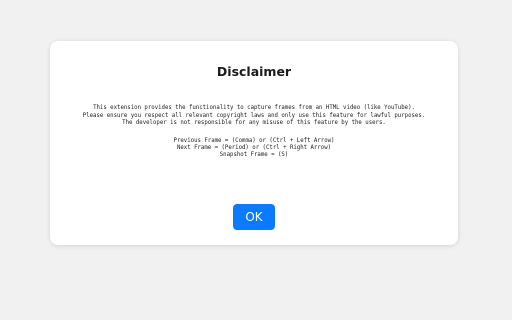 This screenshot has width=512, height=320. I want to click on ok-button: OK, so click(254, 217).